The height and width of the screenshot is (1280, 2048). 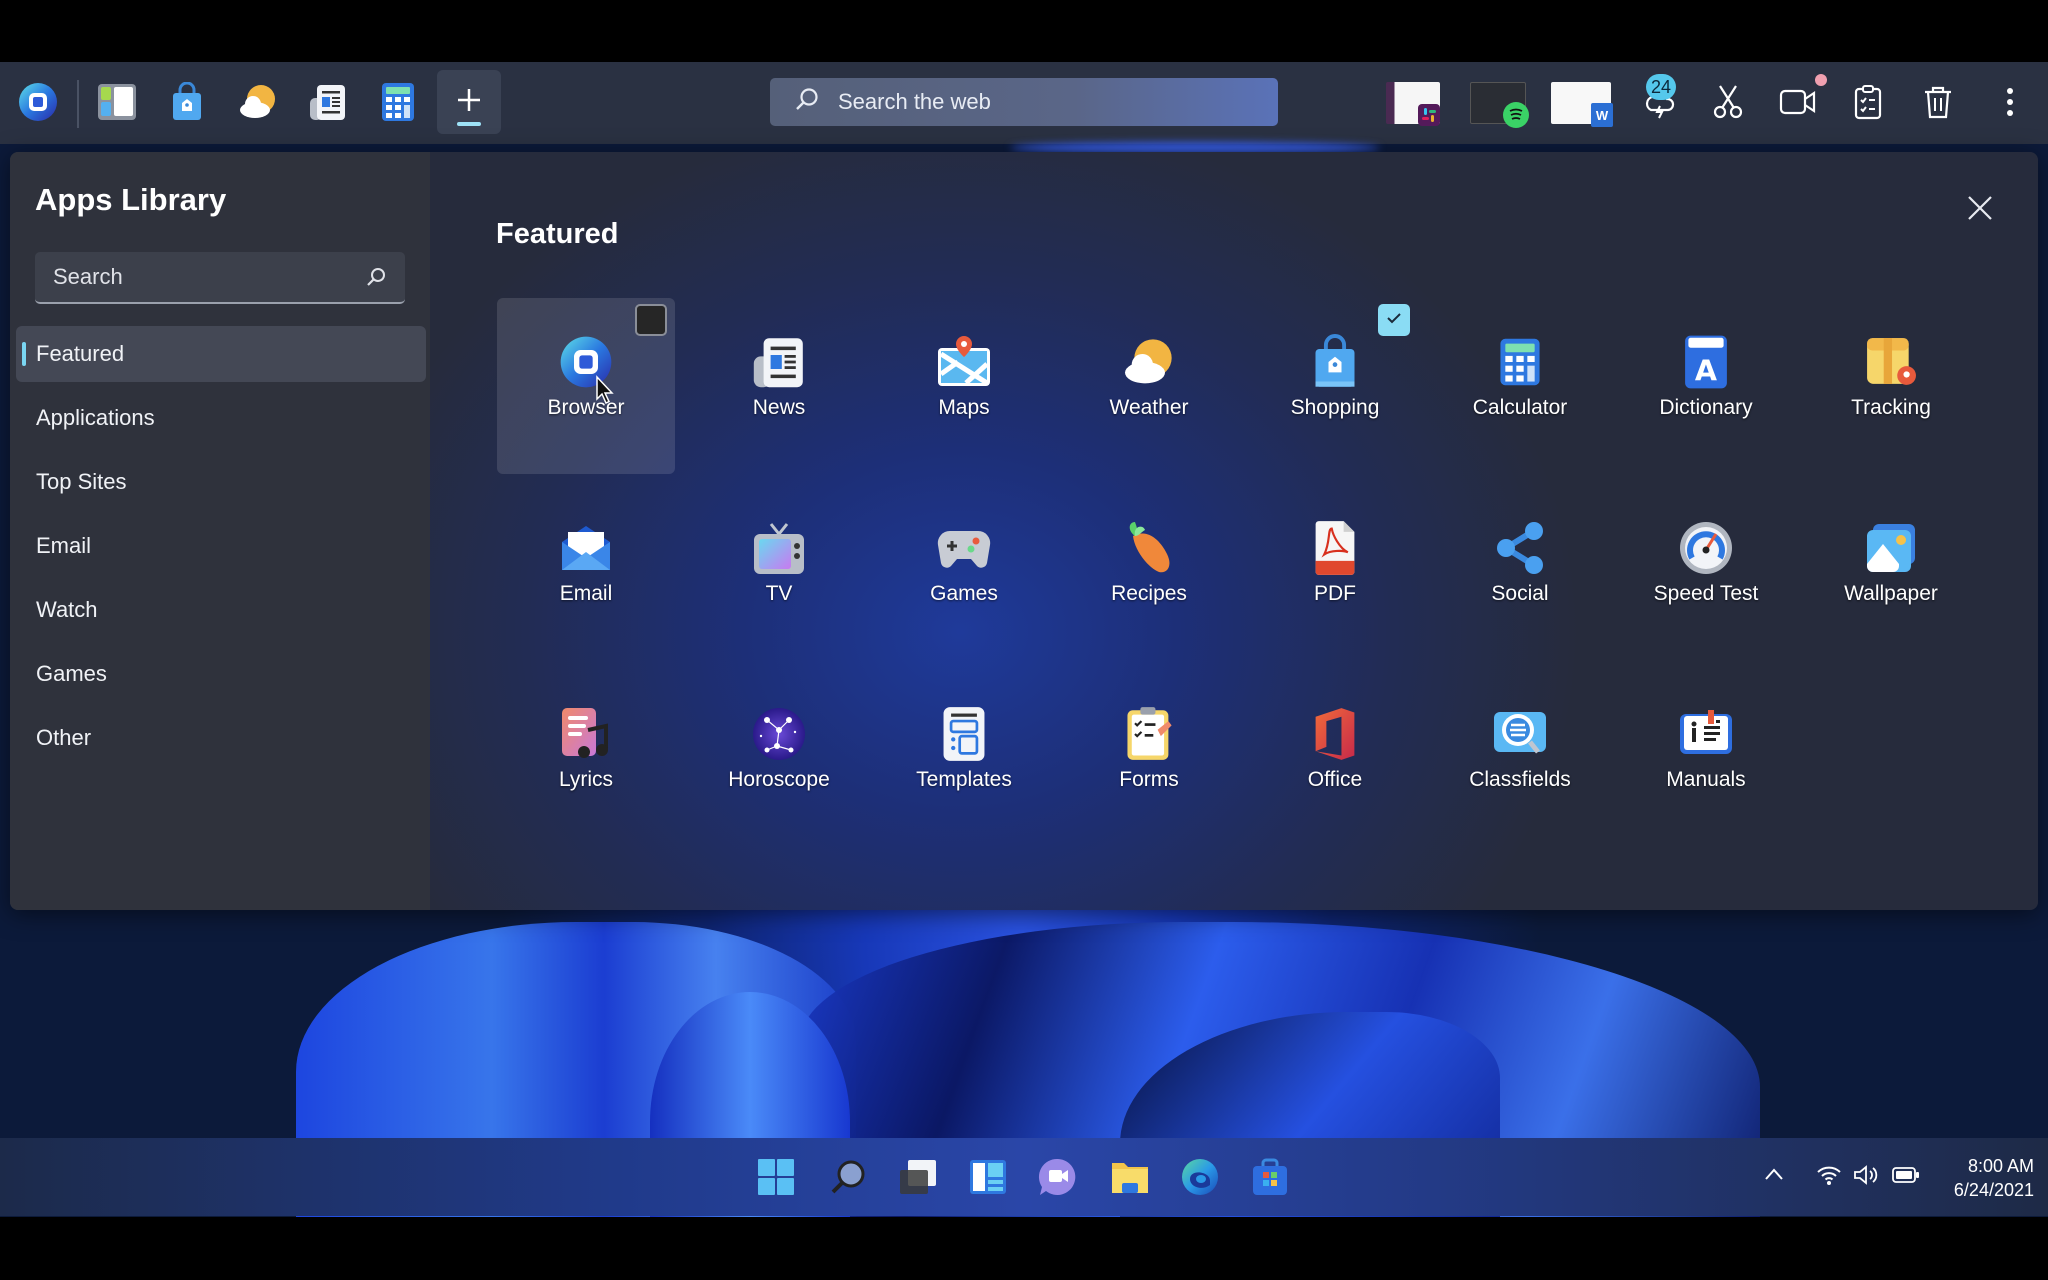 What do you see at coordinates (187, 102) in the screenshot?
I see `shopping-bag-icon` at bounding box center [187, 102].